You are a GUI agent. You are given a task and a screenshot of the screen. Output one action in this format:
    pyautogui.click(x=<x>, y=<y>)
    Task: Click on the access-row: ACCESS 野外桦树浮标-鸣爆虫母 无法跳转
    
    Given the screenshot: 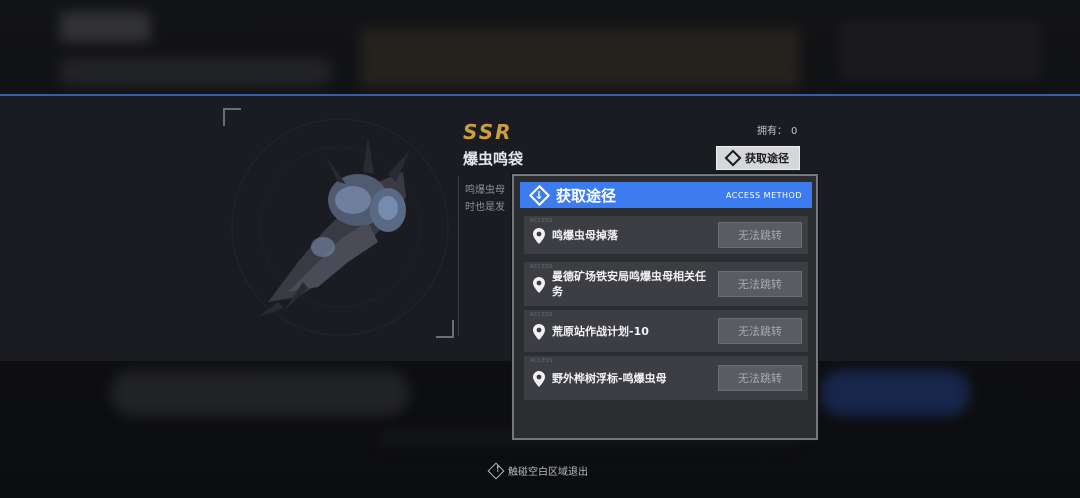 What is the action you would take?
    pyautogui.click(x=666, y=378)
    